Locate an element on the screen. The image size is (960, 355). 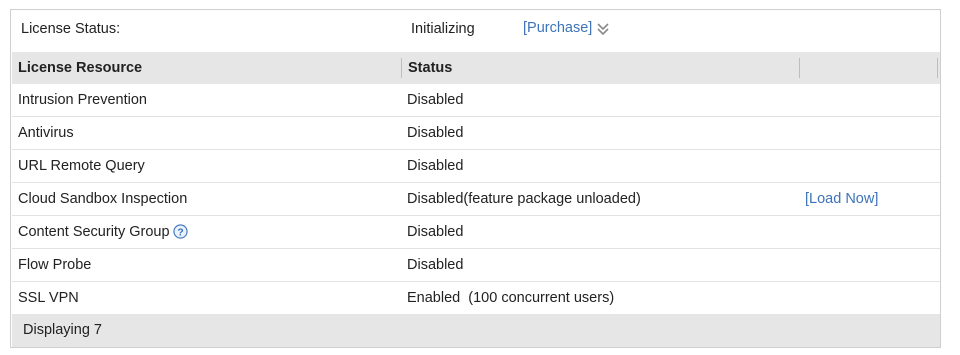
table-header: License Resource Status is located at coordinates (476, 68).